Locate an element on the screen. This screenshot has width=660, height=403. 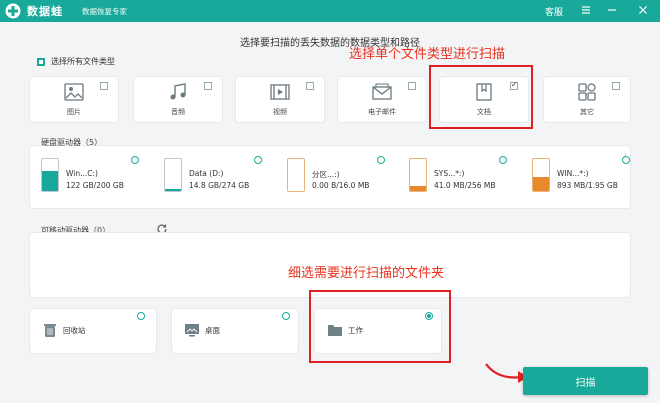
type-card-audio: 音频 is located at coordinates (178, 99).